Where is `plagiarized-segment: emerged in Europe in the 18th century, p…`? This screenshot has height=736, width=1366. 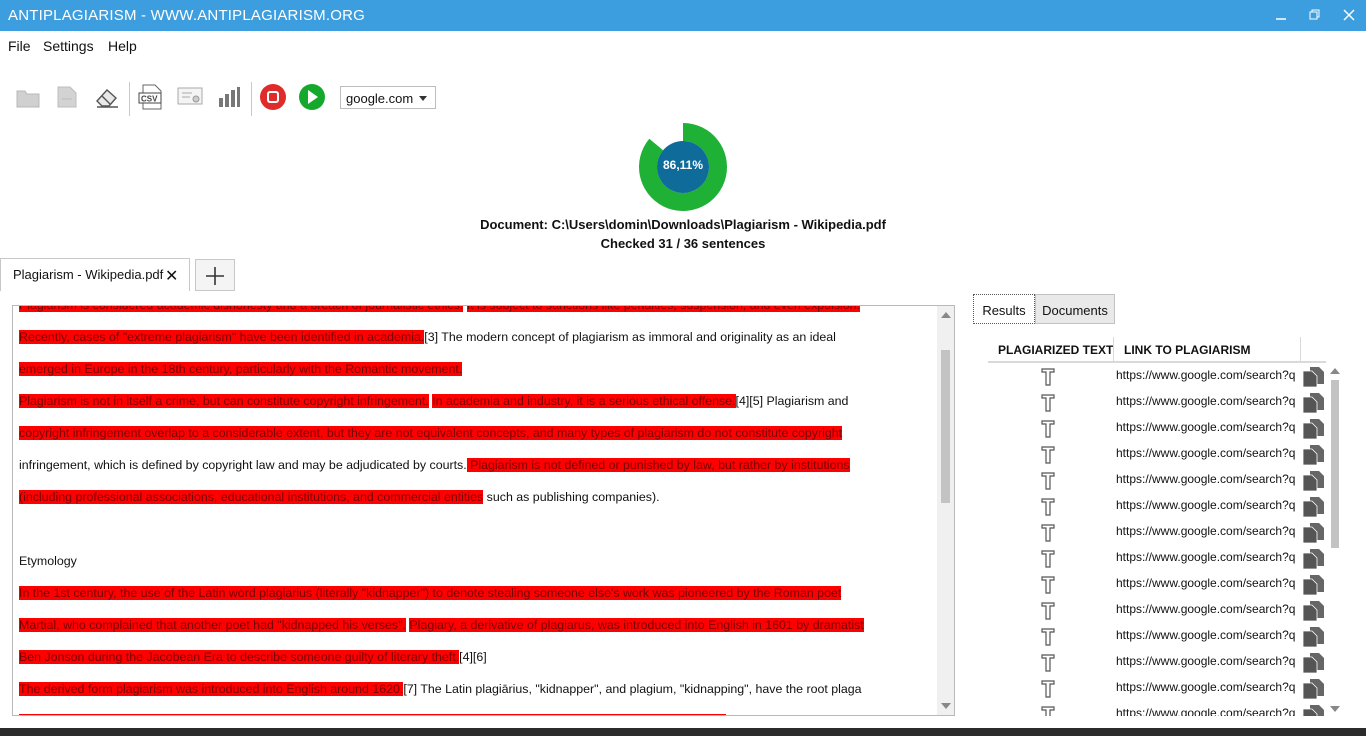 plagiarized-segment: emerged in Europe in the 18th century, p… is located at coordinates (241, 369).